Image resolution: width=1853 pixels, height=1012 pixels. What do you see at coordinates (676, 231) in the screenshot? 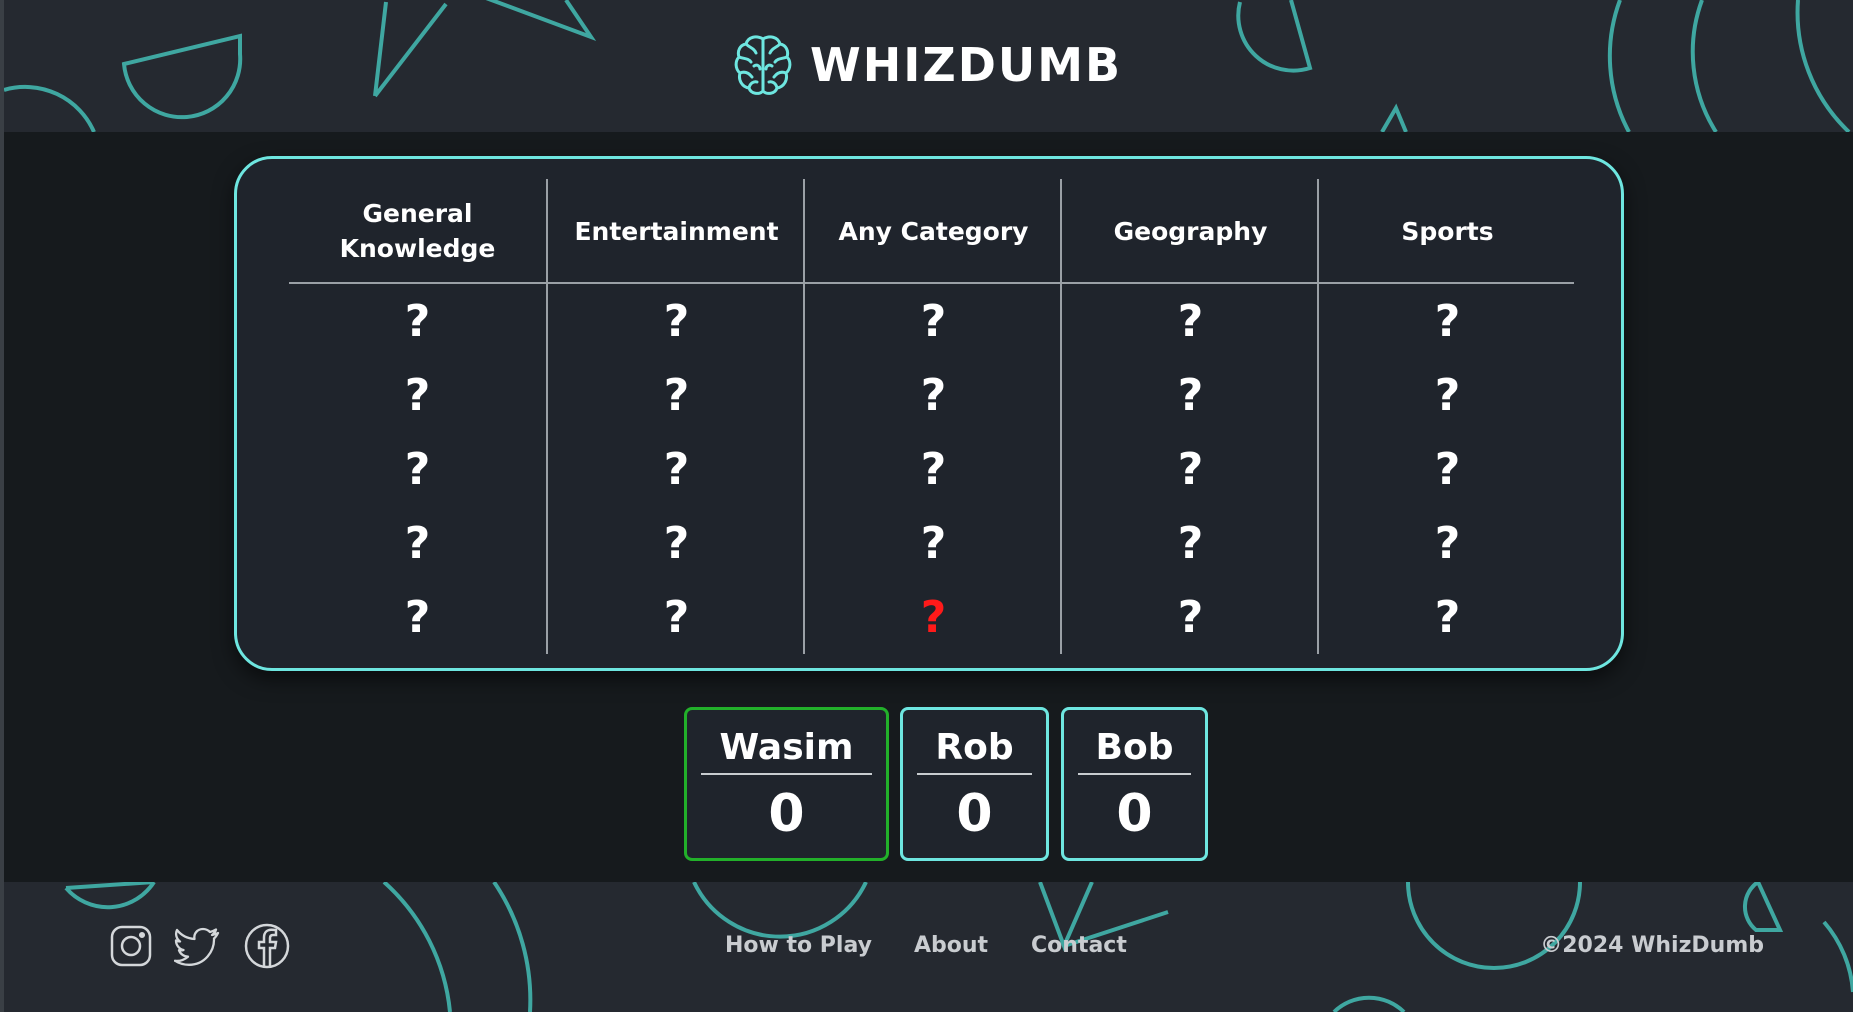
I see `category-header: Entertainment` at bounding box center [676, 231].